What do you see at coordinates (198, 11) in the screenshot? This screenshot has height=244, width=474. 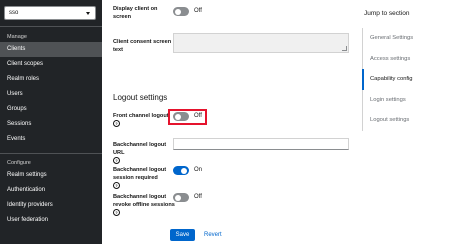 I see `display-client-state: Off` at bounding box center [198, 11].